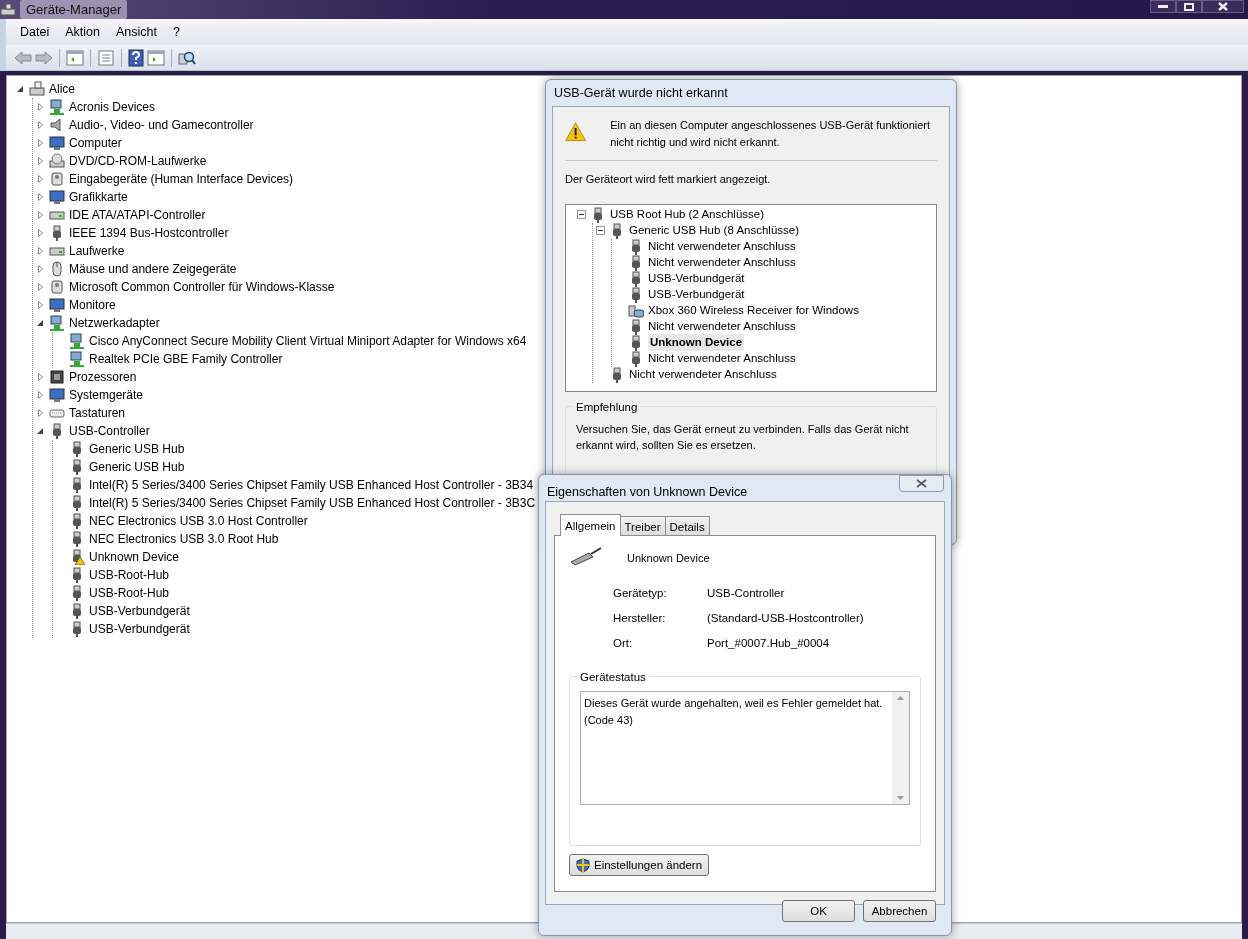 The width and height of the screenshot is (1248, 939). I want to click on tree-item: Systemgeräte, so click(106, 395).